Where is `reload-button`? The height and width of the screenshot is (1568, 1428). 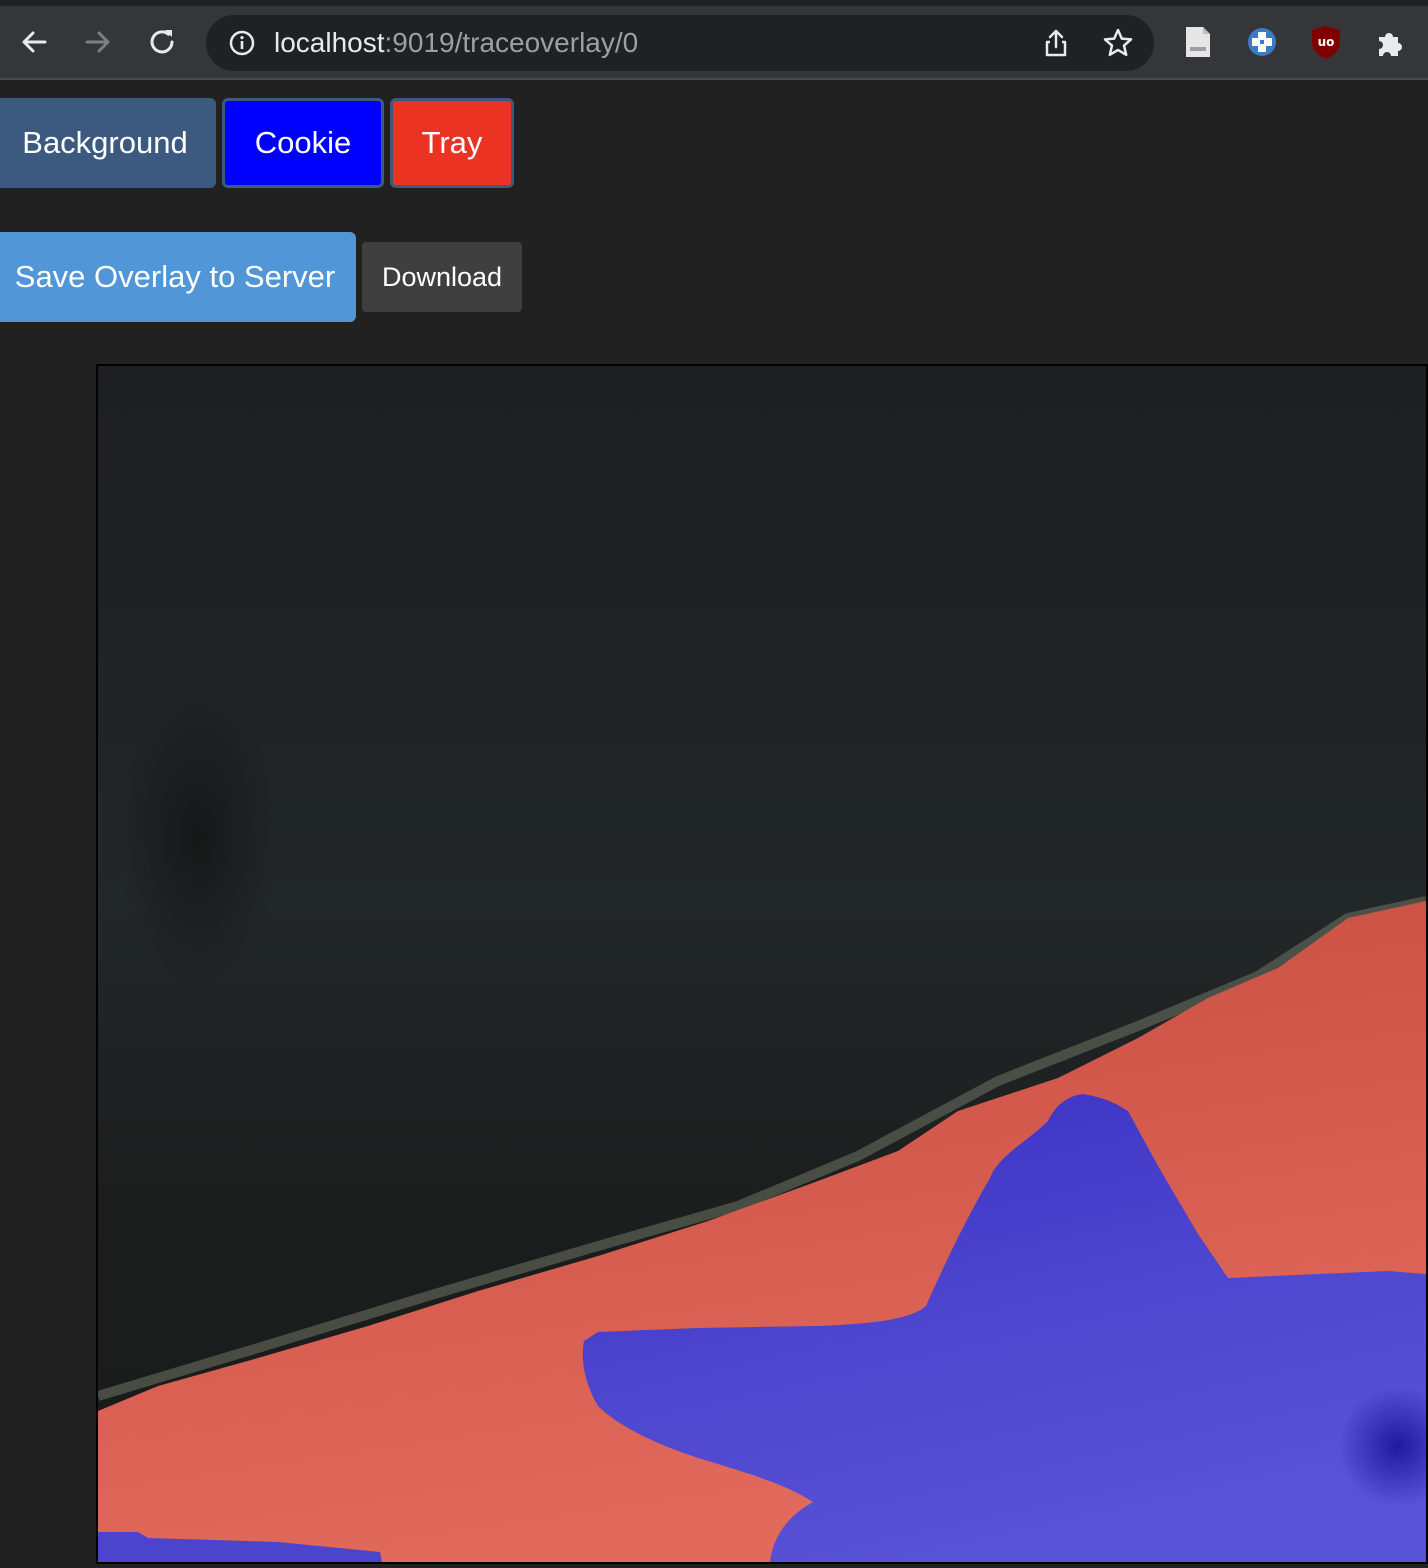 reload-button is located at coordinates (162, 42).